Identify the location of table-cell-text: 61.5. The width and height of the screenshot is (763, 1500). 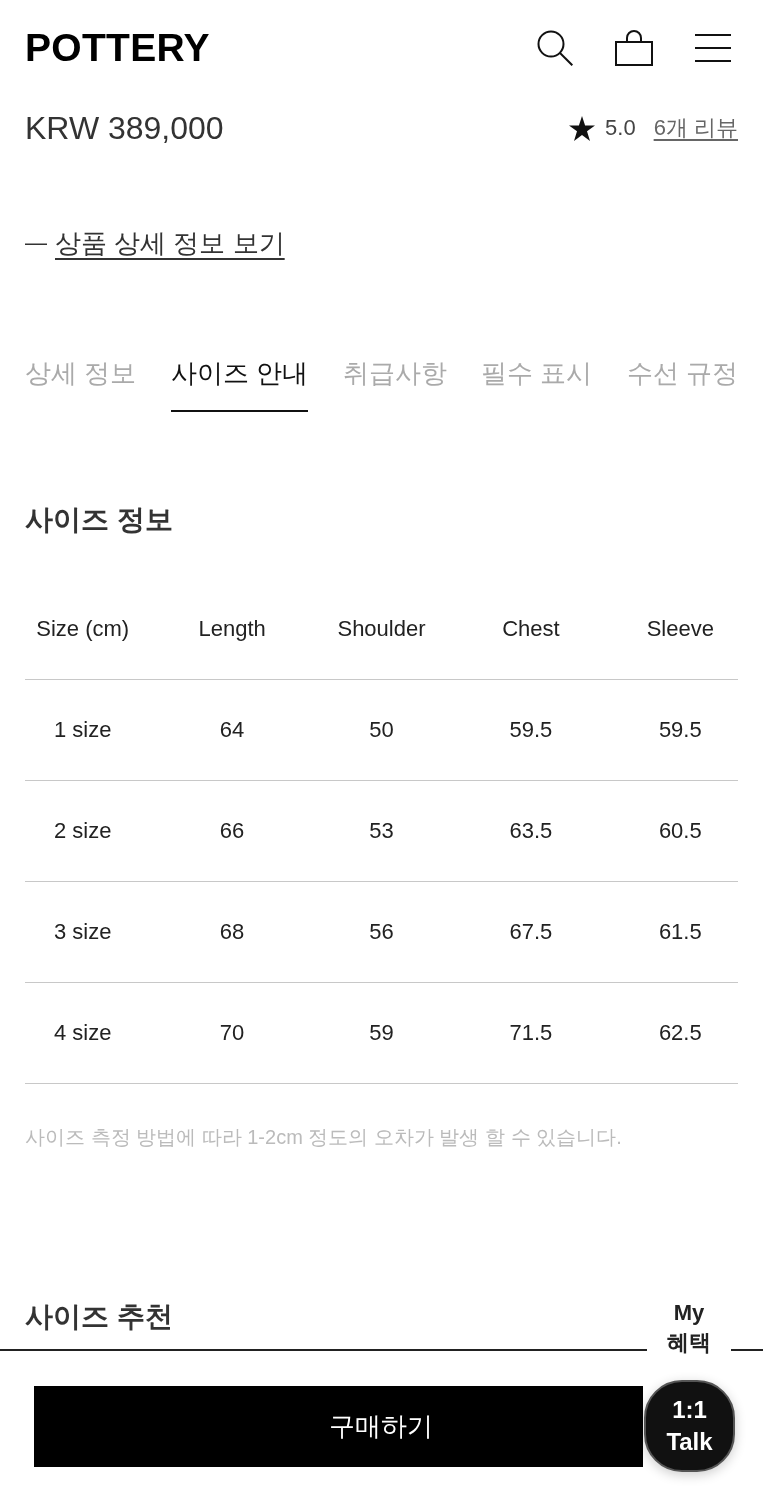
(680, 932).